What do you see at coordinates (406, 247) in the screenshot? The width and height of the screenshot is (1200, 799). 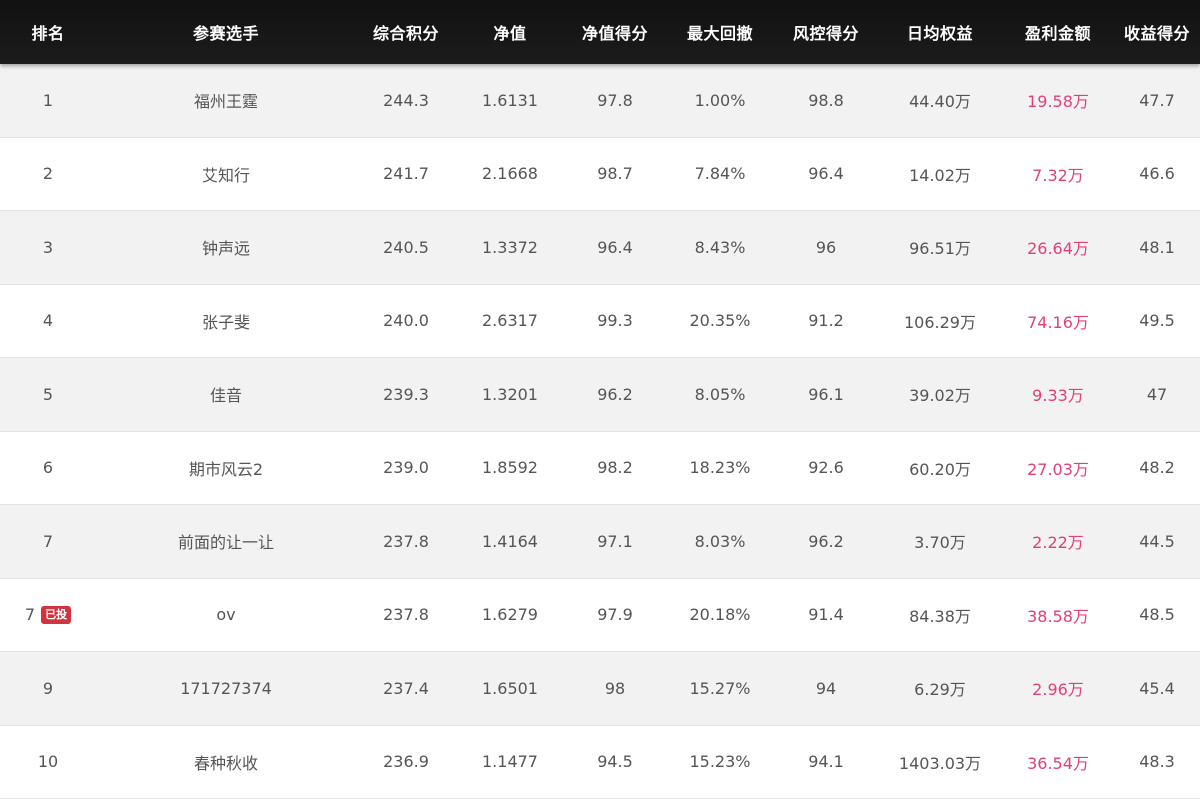 I see `score-cell-text: 240.5` at bounding box center [406, 247].